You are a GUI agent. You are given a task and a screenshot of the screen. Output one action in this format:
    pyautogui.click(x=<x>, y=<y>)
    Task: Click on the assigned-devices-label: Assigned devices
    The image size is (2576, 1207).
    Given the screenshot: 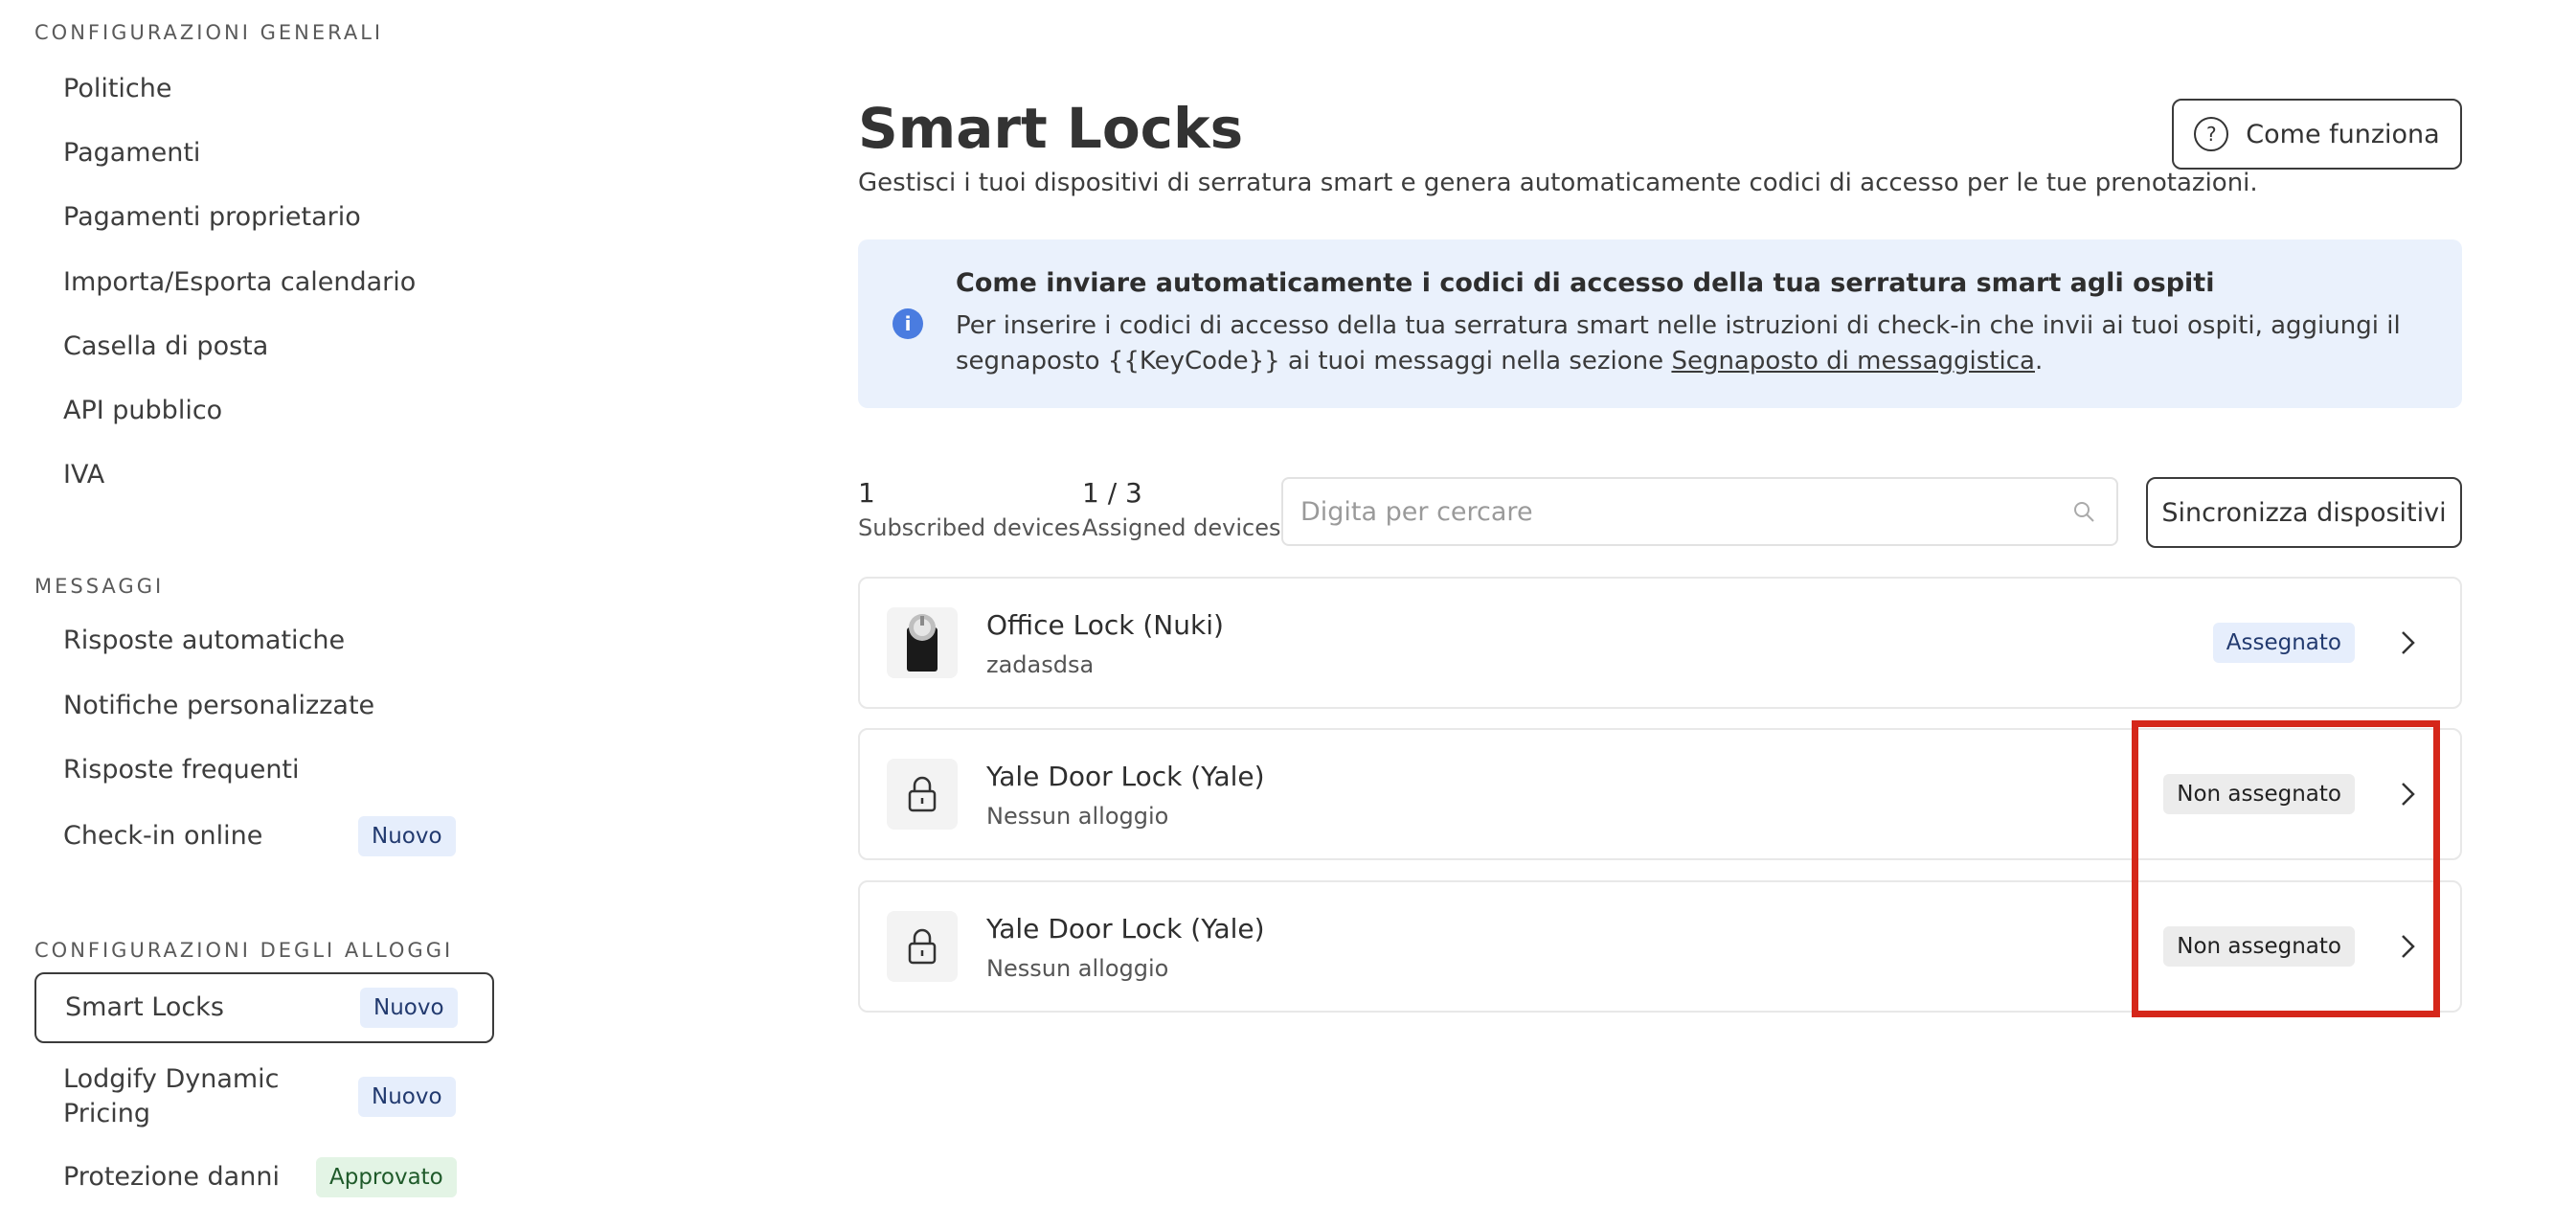 What is the action you would take?
    pyautogui.click(x=1181, y=527)
    